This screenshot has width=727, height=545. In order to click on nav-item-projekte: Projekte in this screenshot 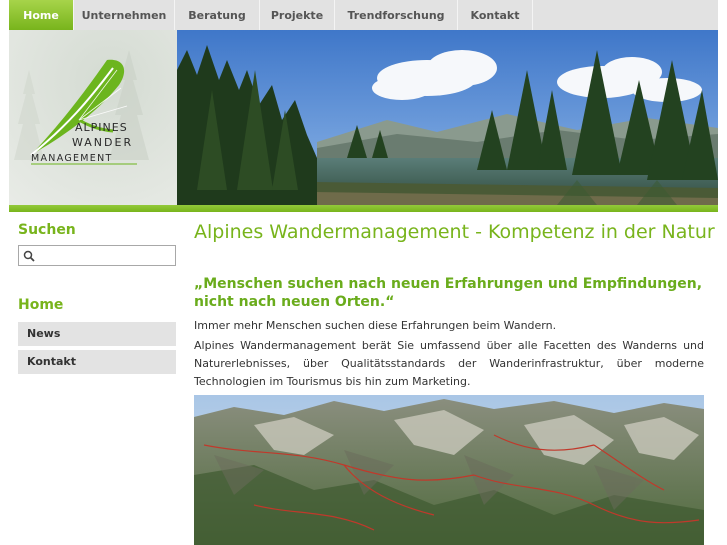, I will do `click(297, 15)`.